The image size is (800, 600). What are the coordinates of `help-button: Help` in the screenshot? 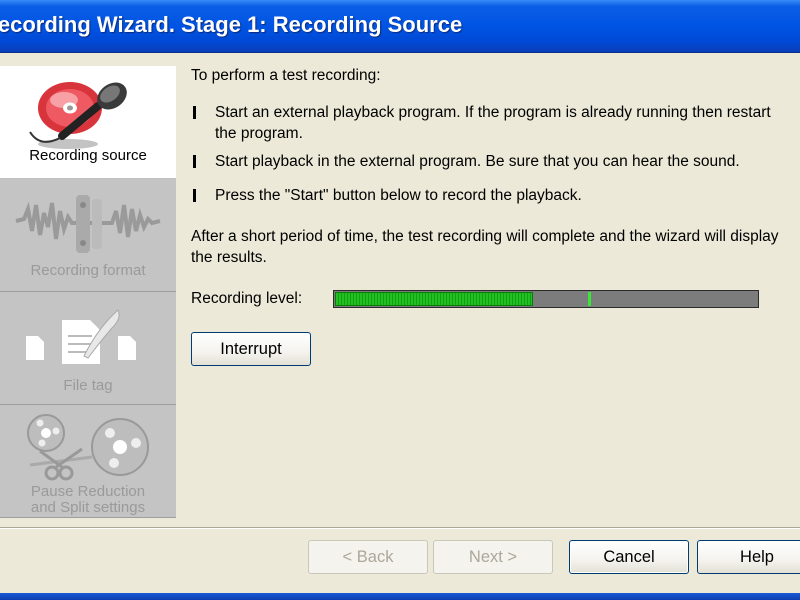 It's located at (748, 557).